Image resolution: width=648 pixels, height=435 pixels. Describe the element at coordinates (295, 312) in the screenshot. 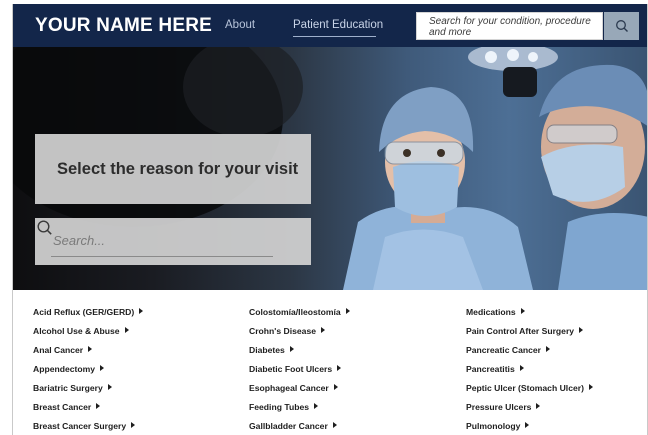

I see `link-label: Colostomía/Ileostomía` at that location.